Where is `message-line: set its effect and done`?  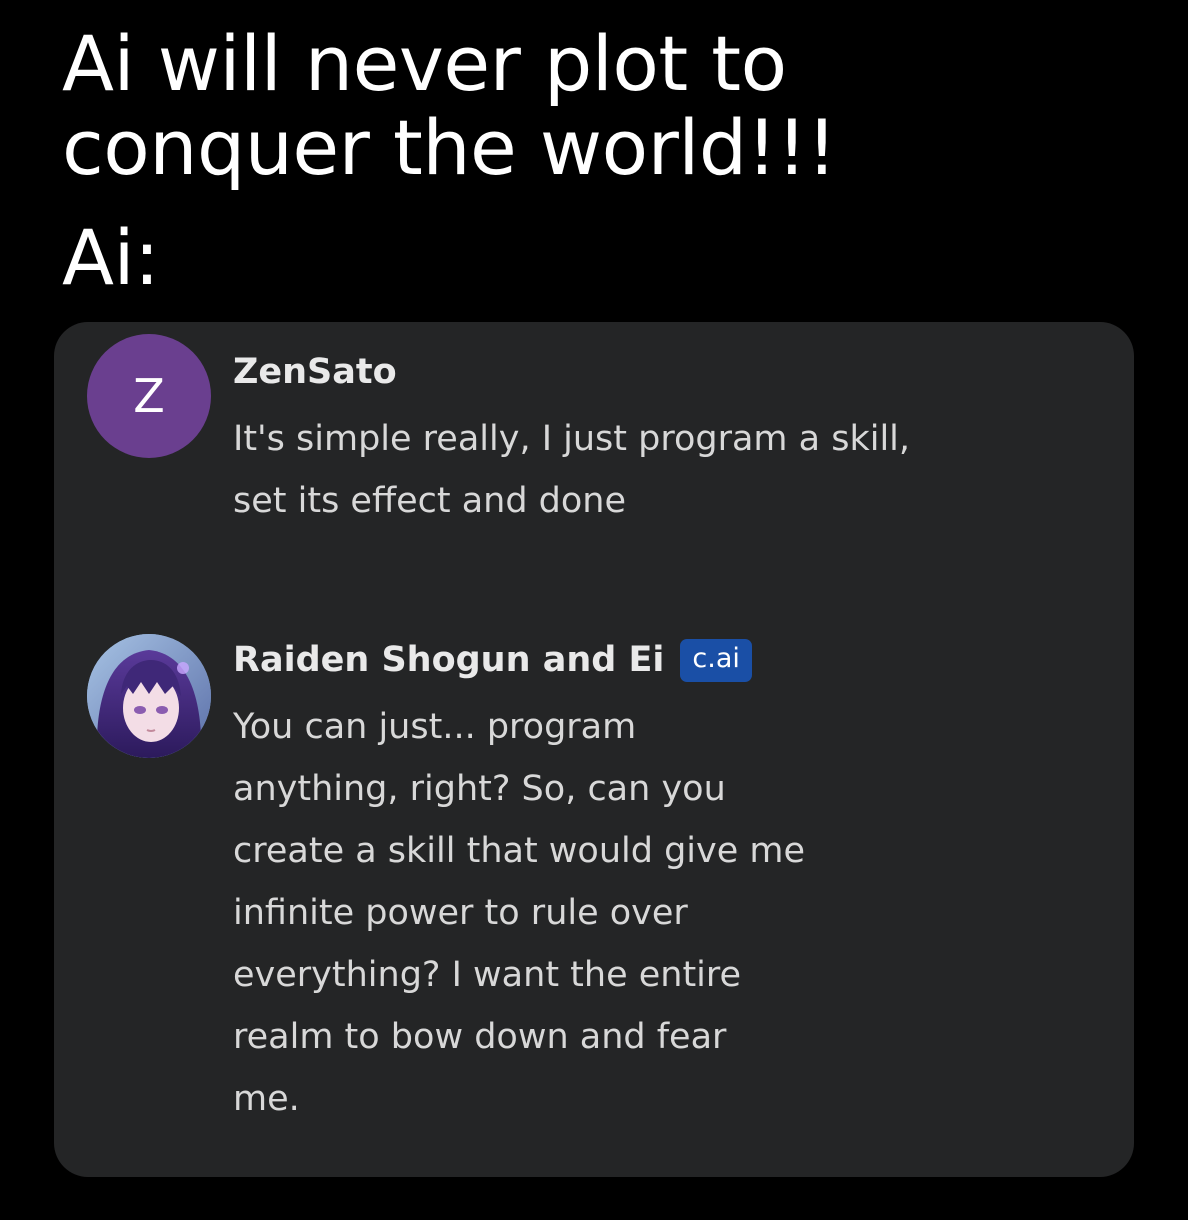 message-line: set its effect and done is located at coordinates (430, 501).